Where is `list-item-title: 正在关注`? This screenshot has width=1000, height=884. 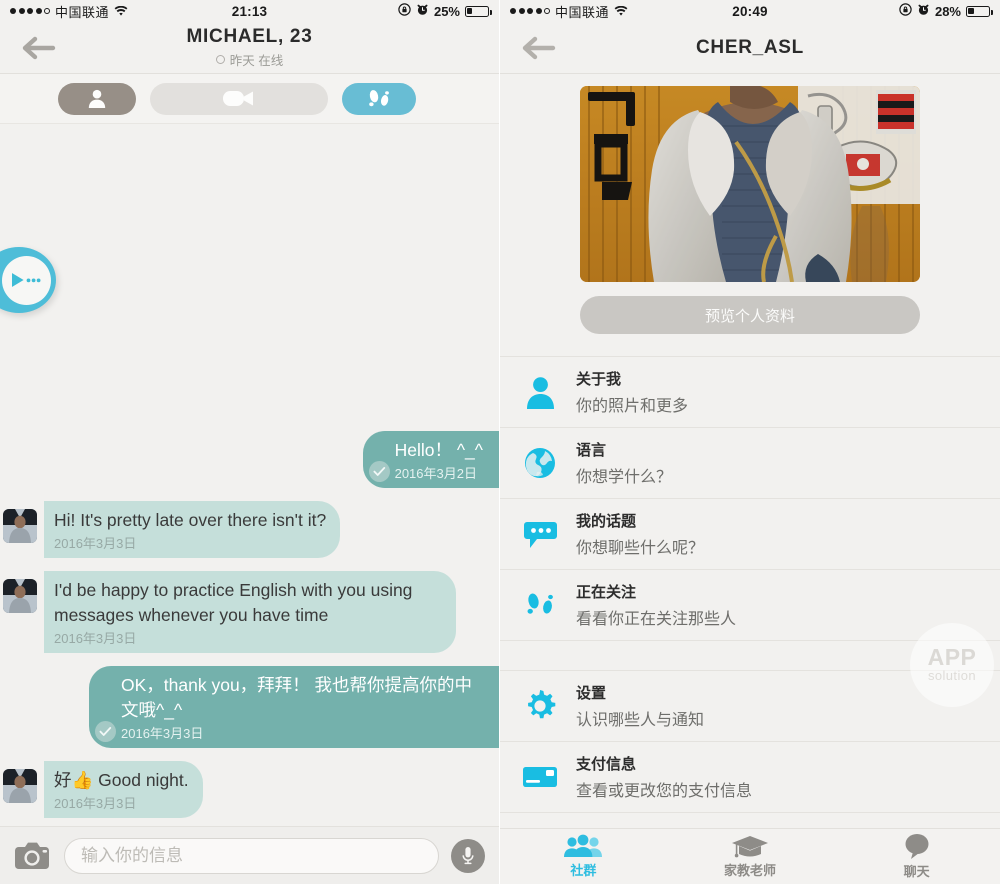
list-item-title: 正在关注 is located at coordinates (606, 592).